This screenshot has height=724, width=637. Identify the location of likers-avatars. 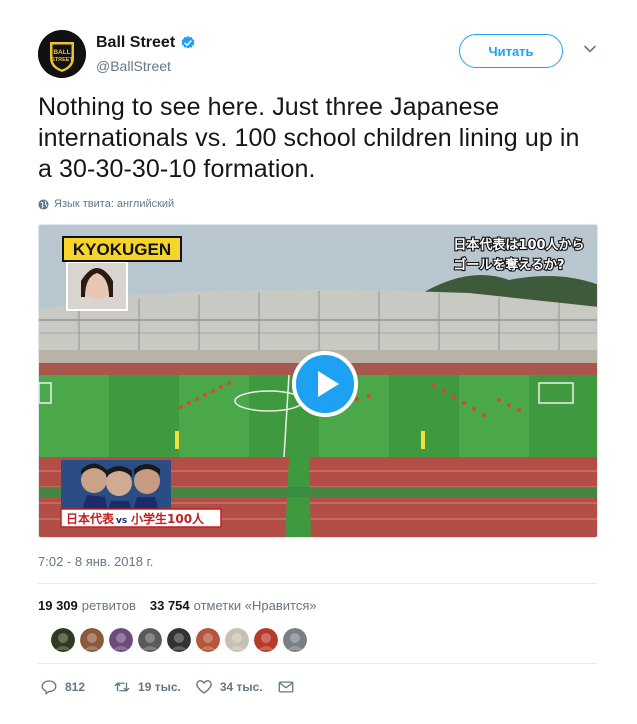
(179, 640).